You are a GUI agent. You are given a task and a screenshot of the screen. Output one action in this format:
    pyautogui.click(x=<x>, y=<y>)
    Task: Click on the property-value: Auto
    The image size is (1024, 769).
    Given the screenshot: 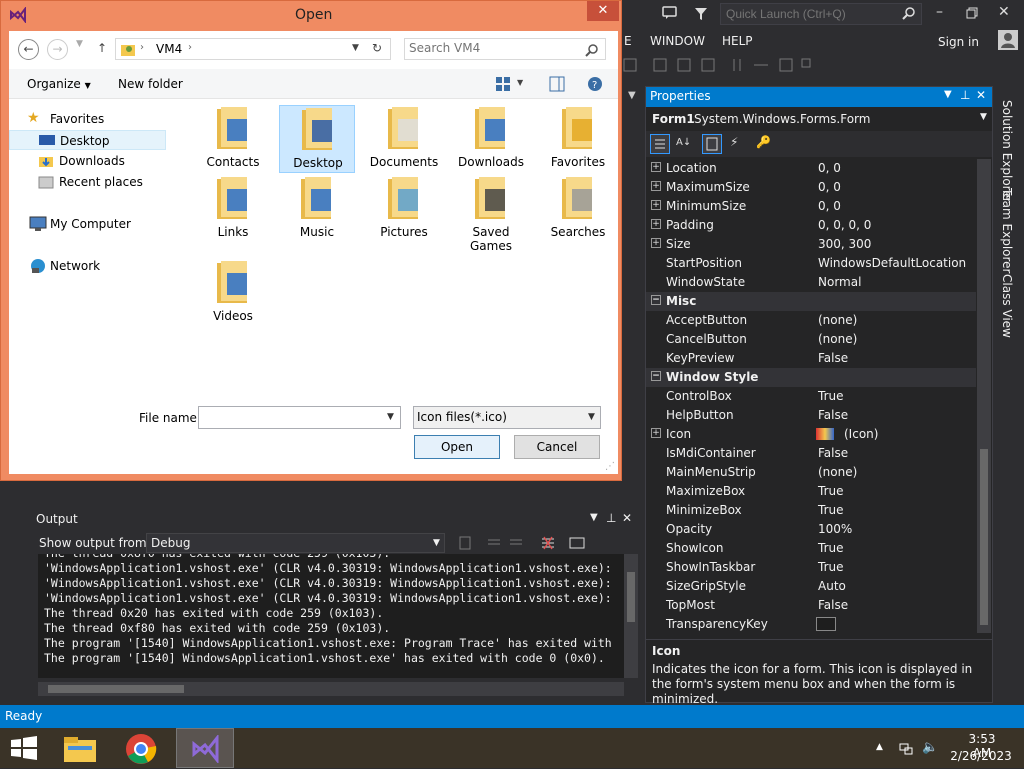 What is the action you would take?
    pyautogui.click(x=832, y=586)
    